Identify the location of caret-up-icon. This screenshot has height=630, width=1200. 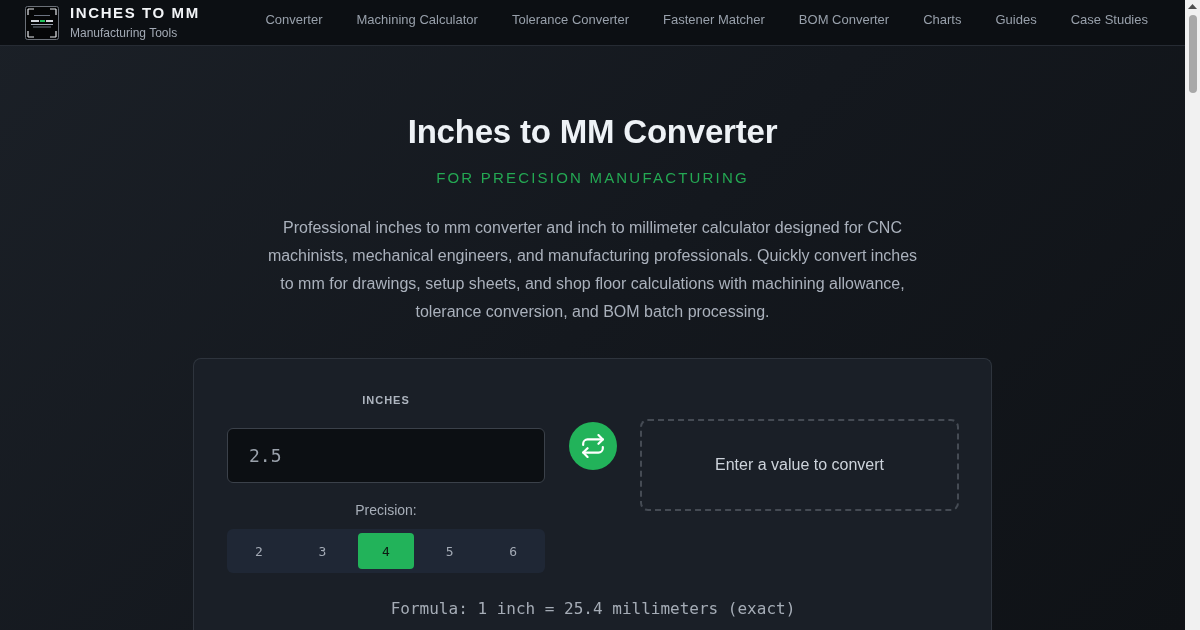
(1192, 6).